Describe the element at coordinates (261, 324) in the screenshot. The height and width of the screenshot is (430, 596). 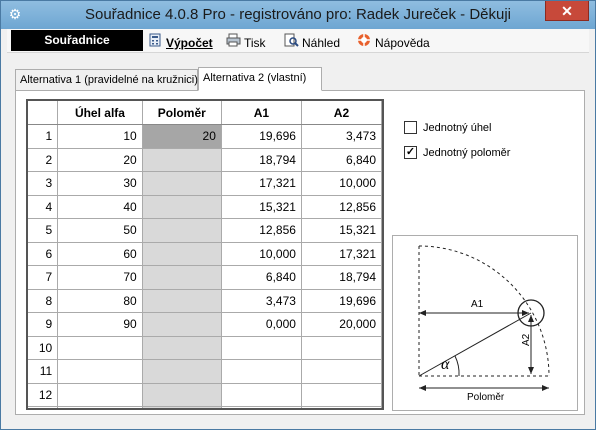
I see `a1-cell: 0,000` at that location.